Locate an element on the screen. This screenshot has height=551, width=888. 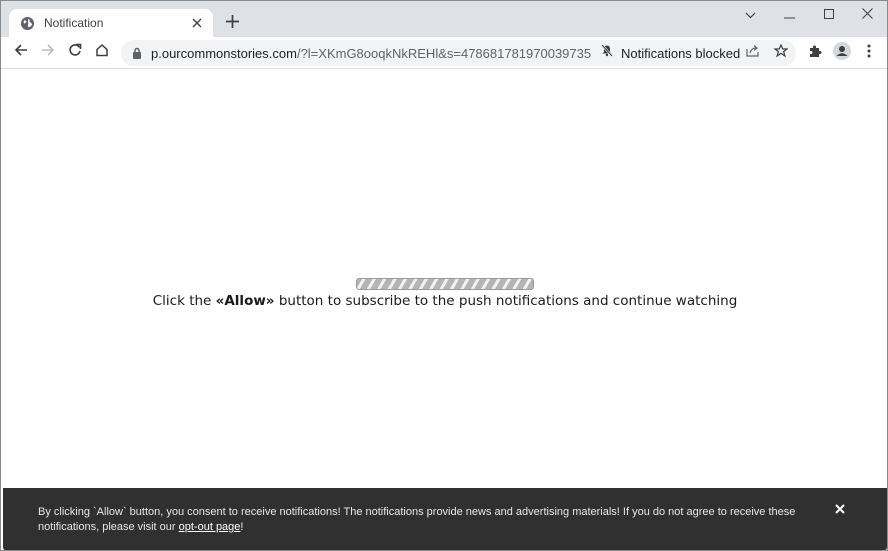
tab-strip: Notification is located at coordinates (444, 19).